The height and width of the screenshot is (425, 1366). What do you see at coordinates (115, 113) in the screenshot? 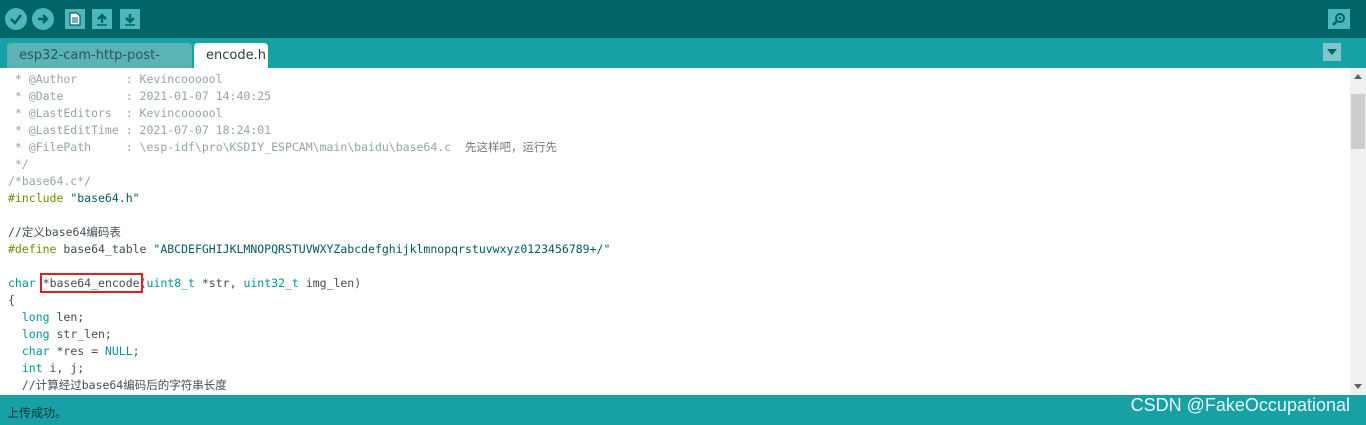
I see `code-line: * @LastEditors : Kevincoooool` at bounding box center [115, 113].